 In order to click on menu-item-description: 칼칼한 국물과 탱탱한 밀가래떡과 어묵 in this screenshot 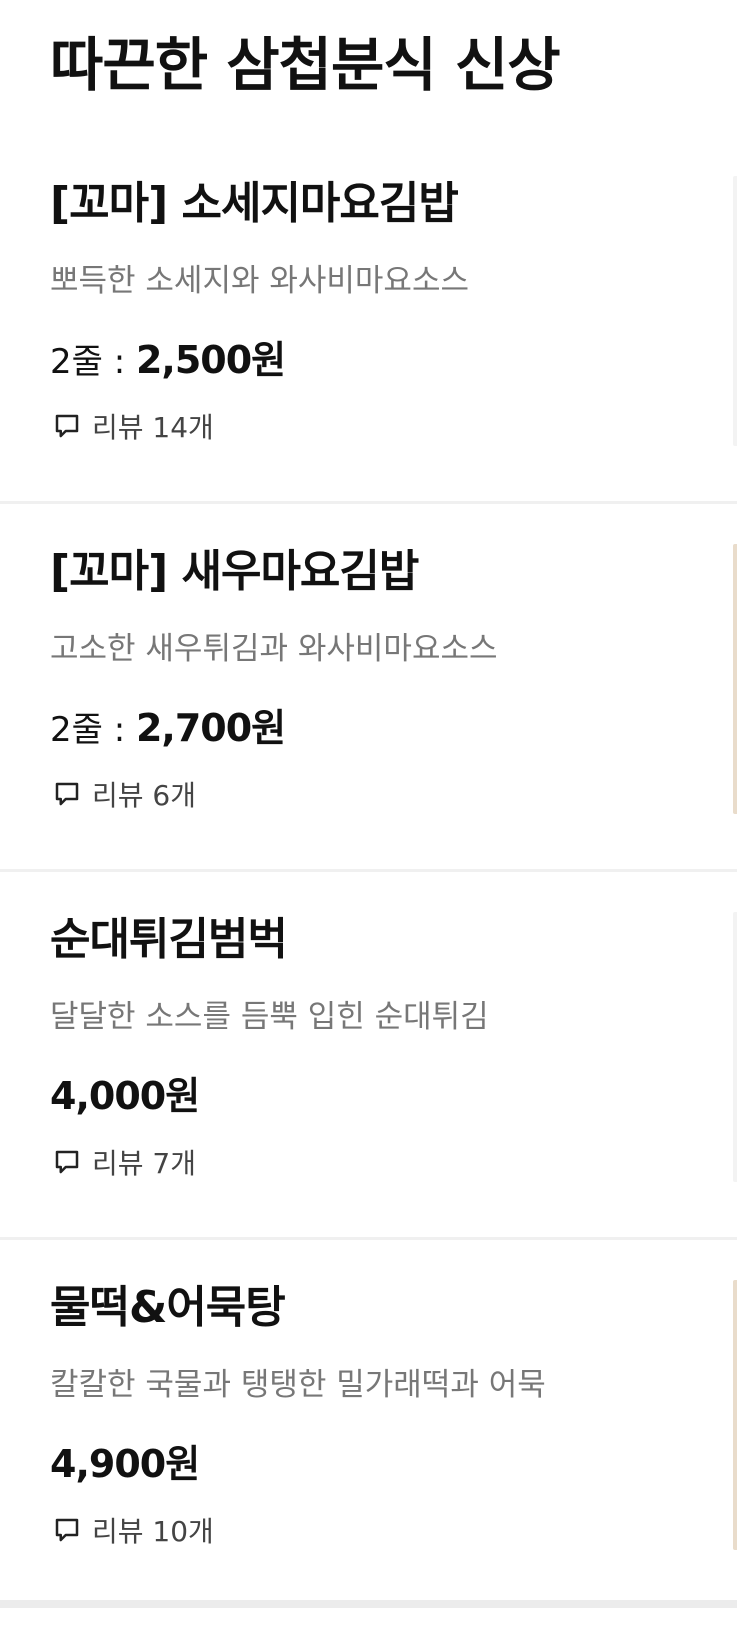, I will do `click(298, 1385)`.